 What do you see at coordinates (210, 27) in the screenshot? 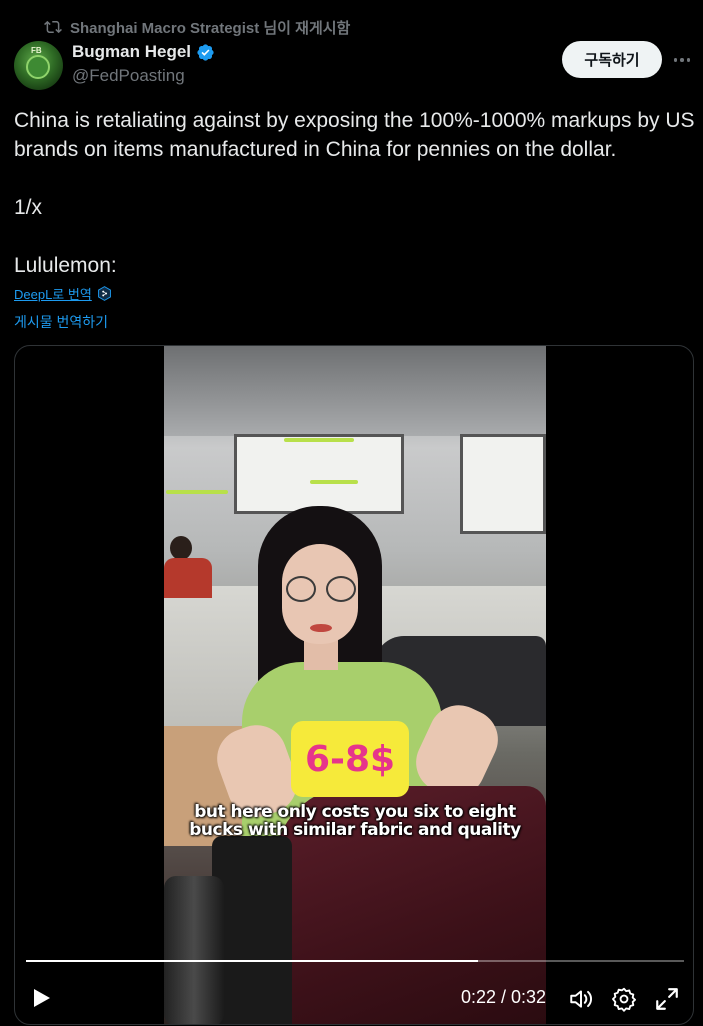
I see `repost-text: Shanghai Macro Strategist 님이 재게시함` at bounding box center [210, 27].